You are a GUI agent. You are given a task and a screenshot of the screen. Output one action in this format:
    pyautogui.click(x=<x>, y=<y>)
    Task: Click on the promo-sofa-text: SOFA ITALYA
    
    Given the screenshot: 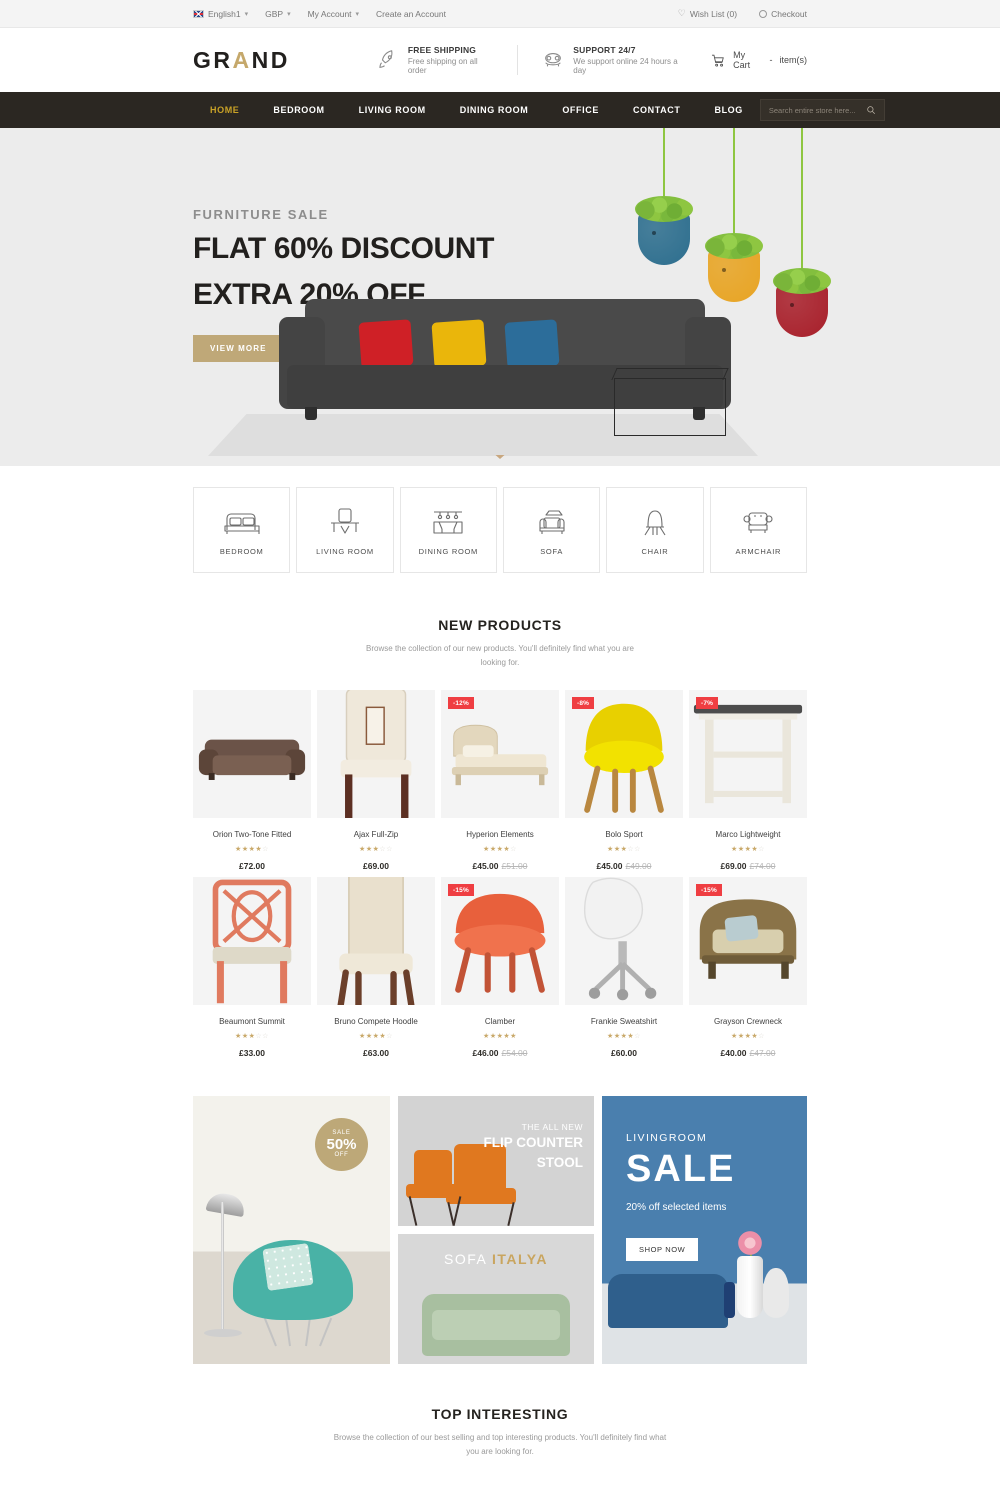 What is the action you would take?
    pyautogui.click(x=496, y=1259)
    